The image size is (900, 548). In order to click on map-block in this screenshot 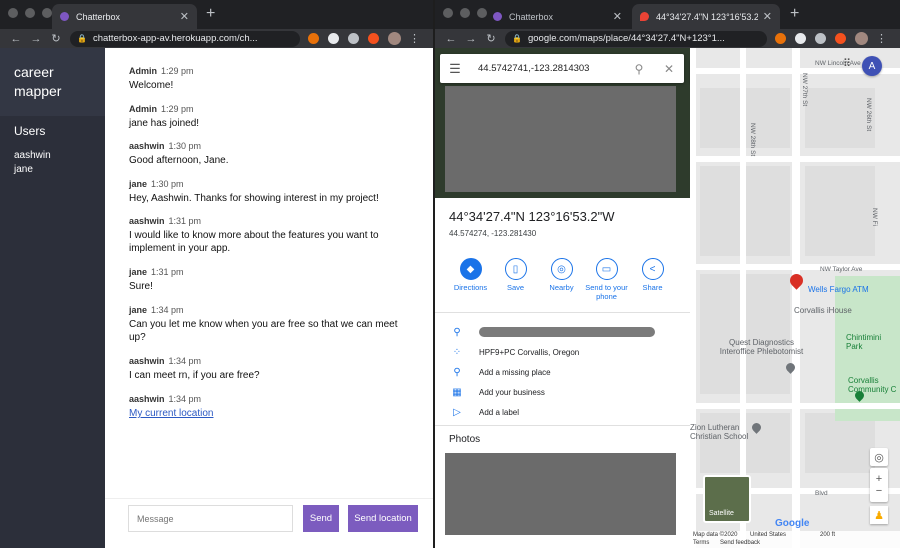, I will do `click(840, 443)`.